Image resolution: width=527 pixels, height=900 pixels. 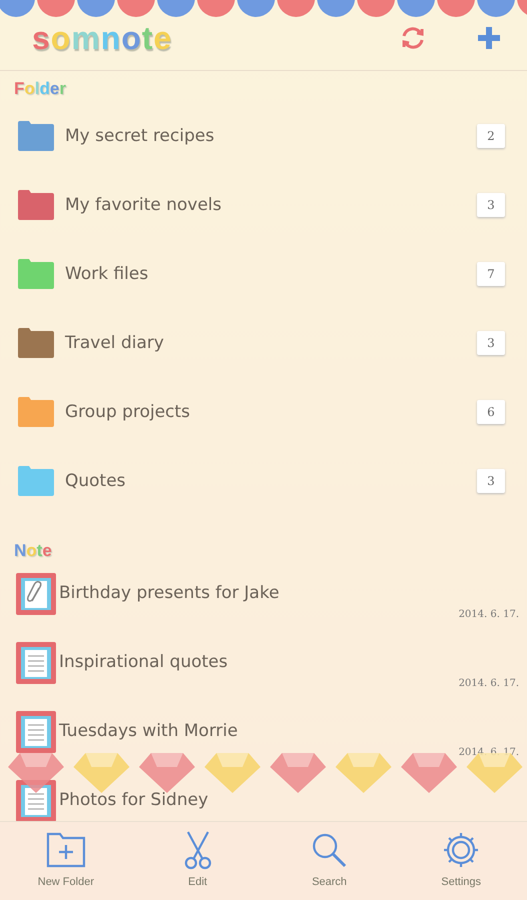 I want to click on paperclip-note-icon, so click(x=36, y=594).